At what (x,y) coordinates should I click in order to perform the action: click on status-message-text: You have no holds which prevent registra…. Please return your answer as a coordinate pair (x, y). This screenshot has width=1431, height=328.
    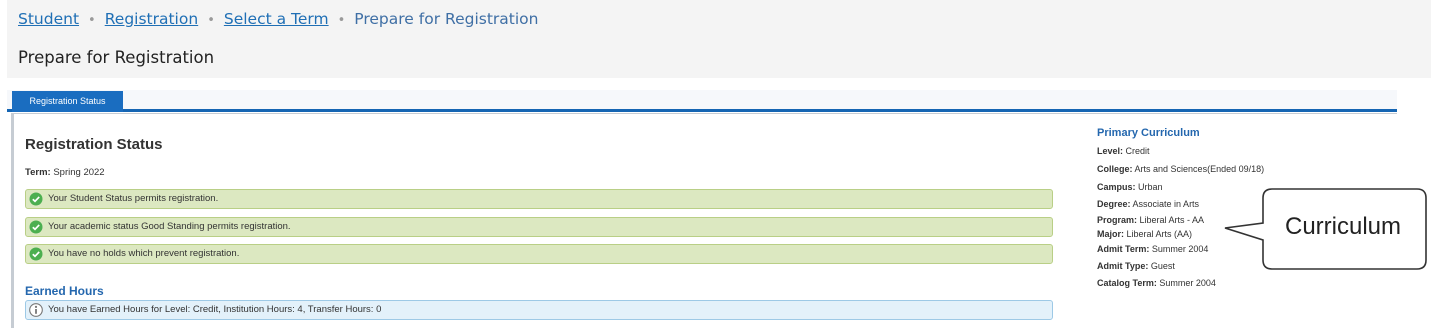
    Looking at the image, I should click on (144, 253).